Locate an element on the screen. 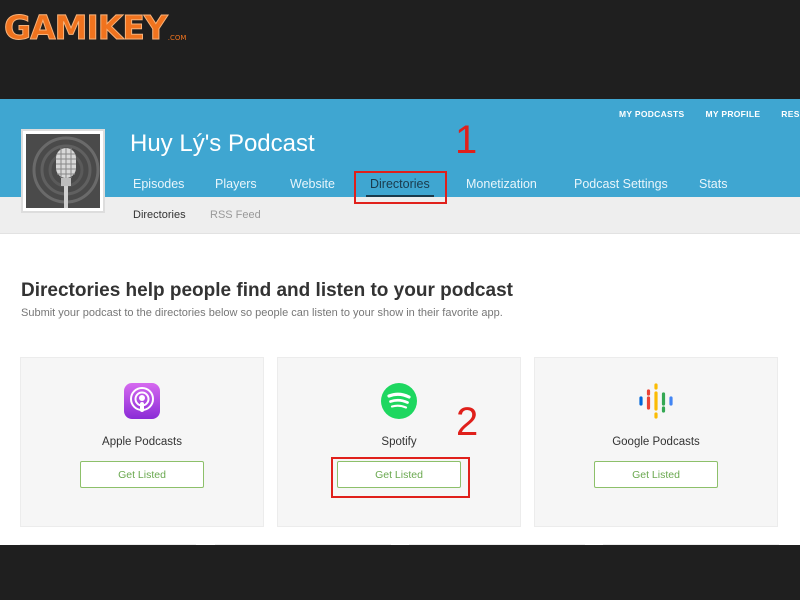 The width and height of the screenshot is (800, 600). top-nav-my-profile: MY PROFILE is located at coordinates (733, 114).